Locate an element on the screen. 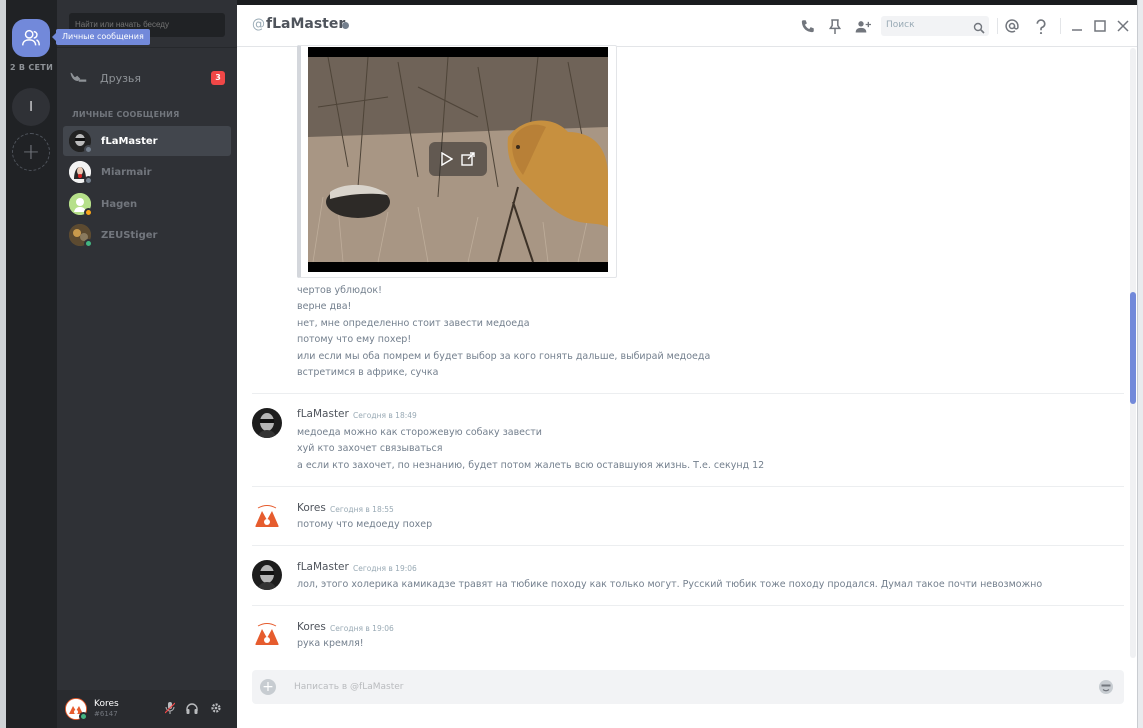  message-line: рука кремля! is located at coordinates (330, 643).